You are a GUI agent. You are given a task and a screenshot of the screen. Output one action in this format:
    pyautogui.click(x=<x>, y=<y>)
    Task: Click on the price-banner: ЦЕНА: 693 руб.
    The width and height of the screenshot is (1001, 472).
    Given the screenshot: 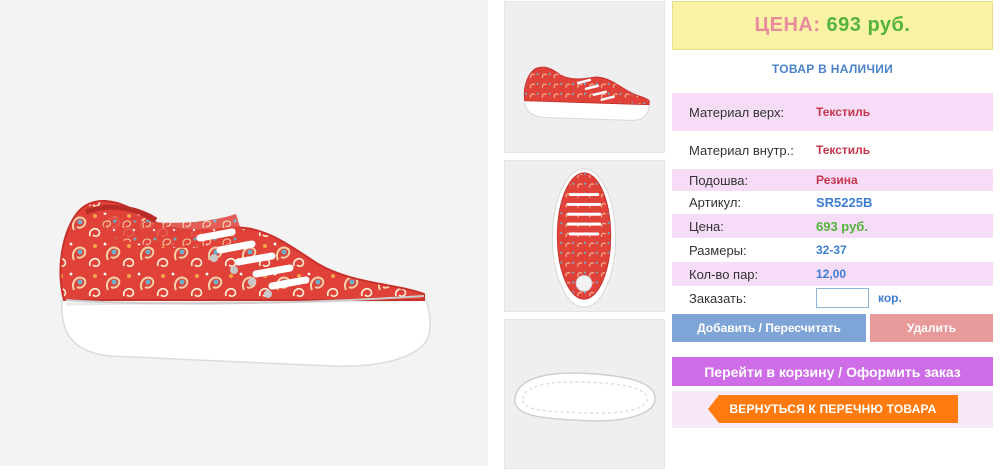 What is the action you would take?
    pyautogui.click(x=832, y=25)
    